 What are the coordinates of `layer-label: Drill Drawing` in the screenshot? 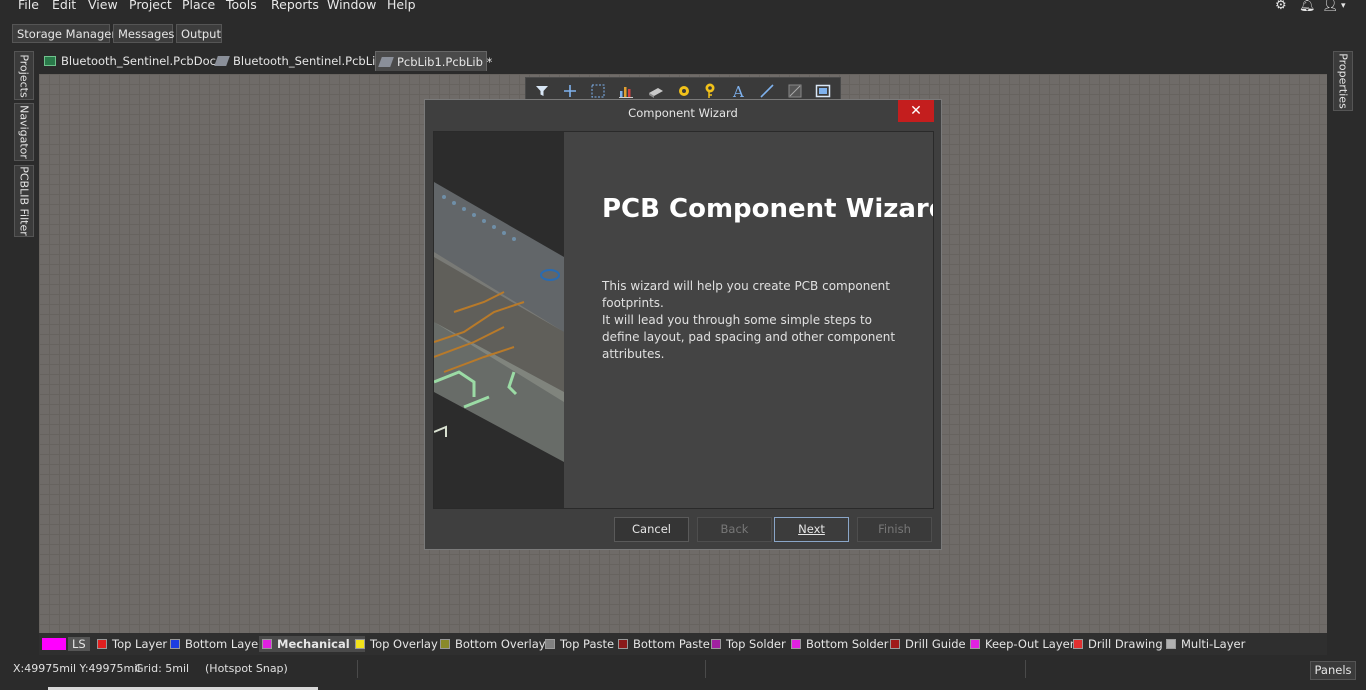 It's located at (1125, 644).